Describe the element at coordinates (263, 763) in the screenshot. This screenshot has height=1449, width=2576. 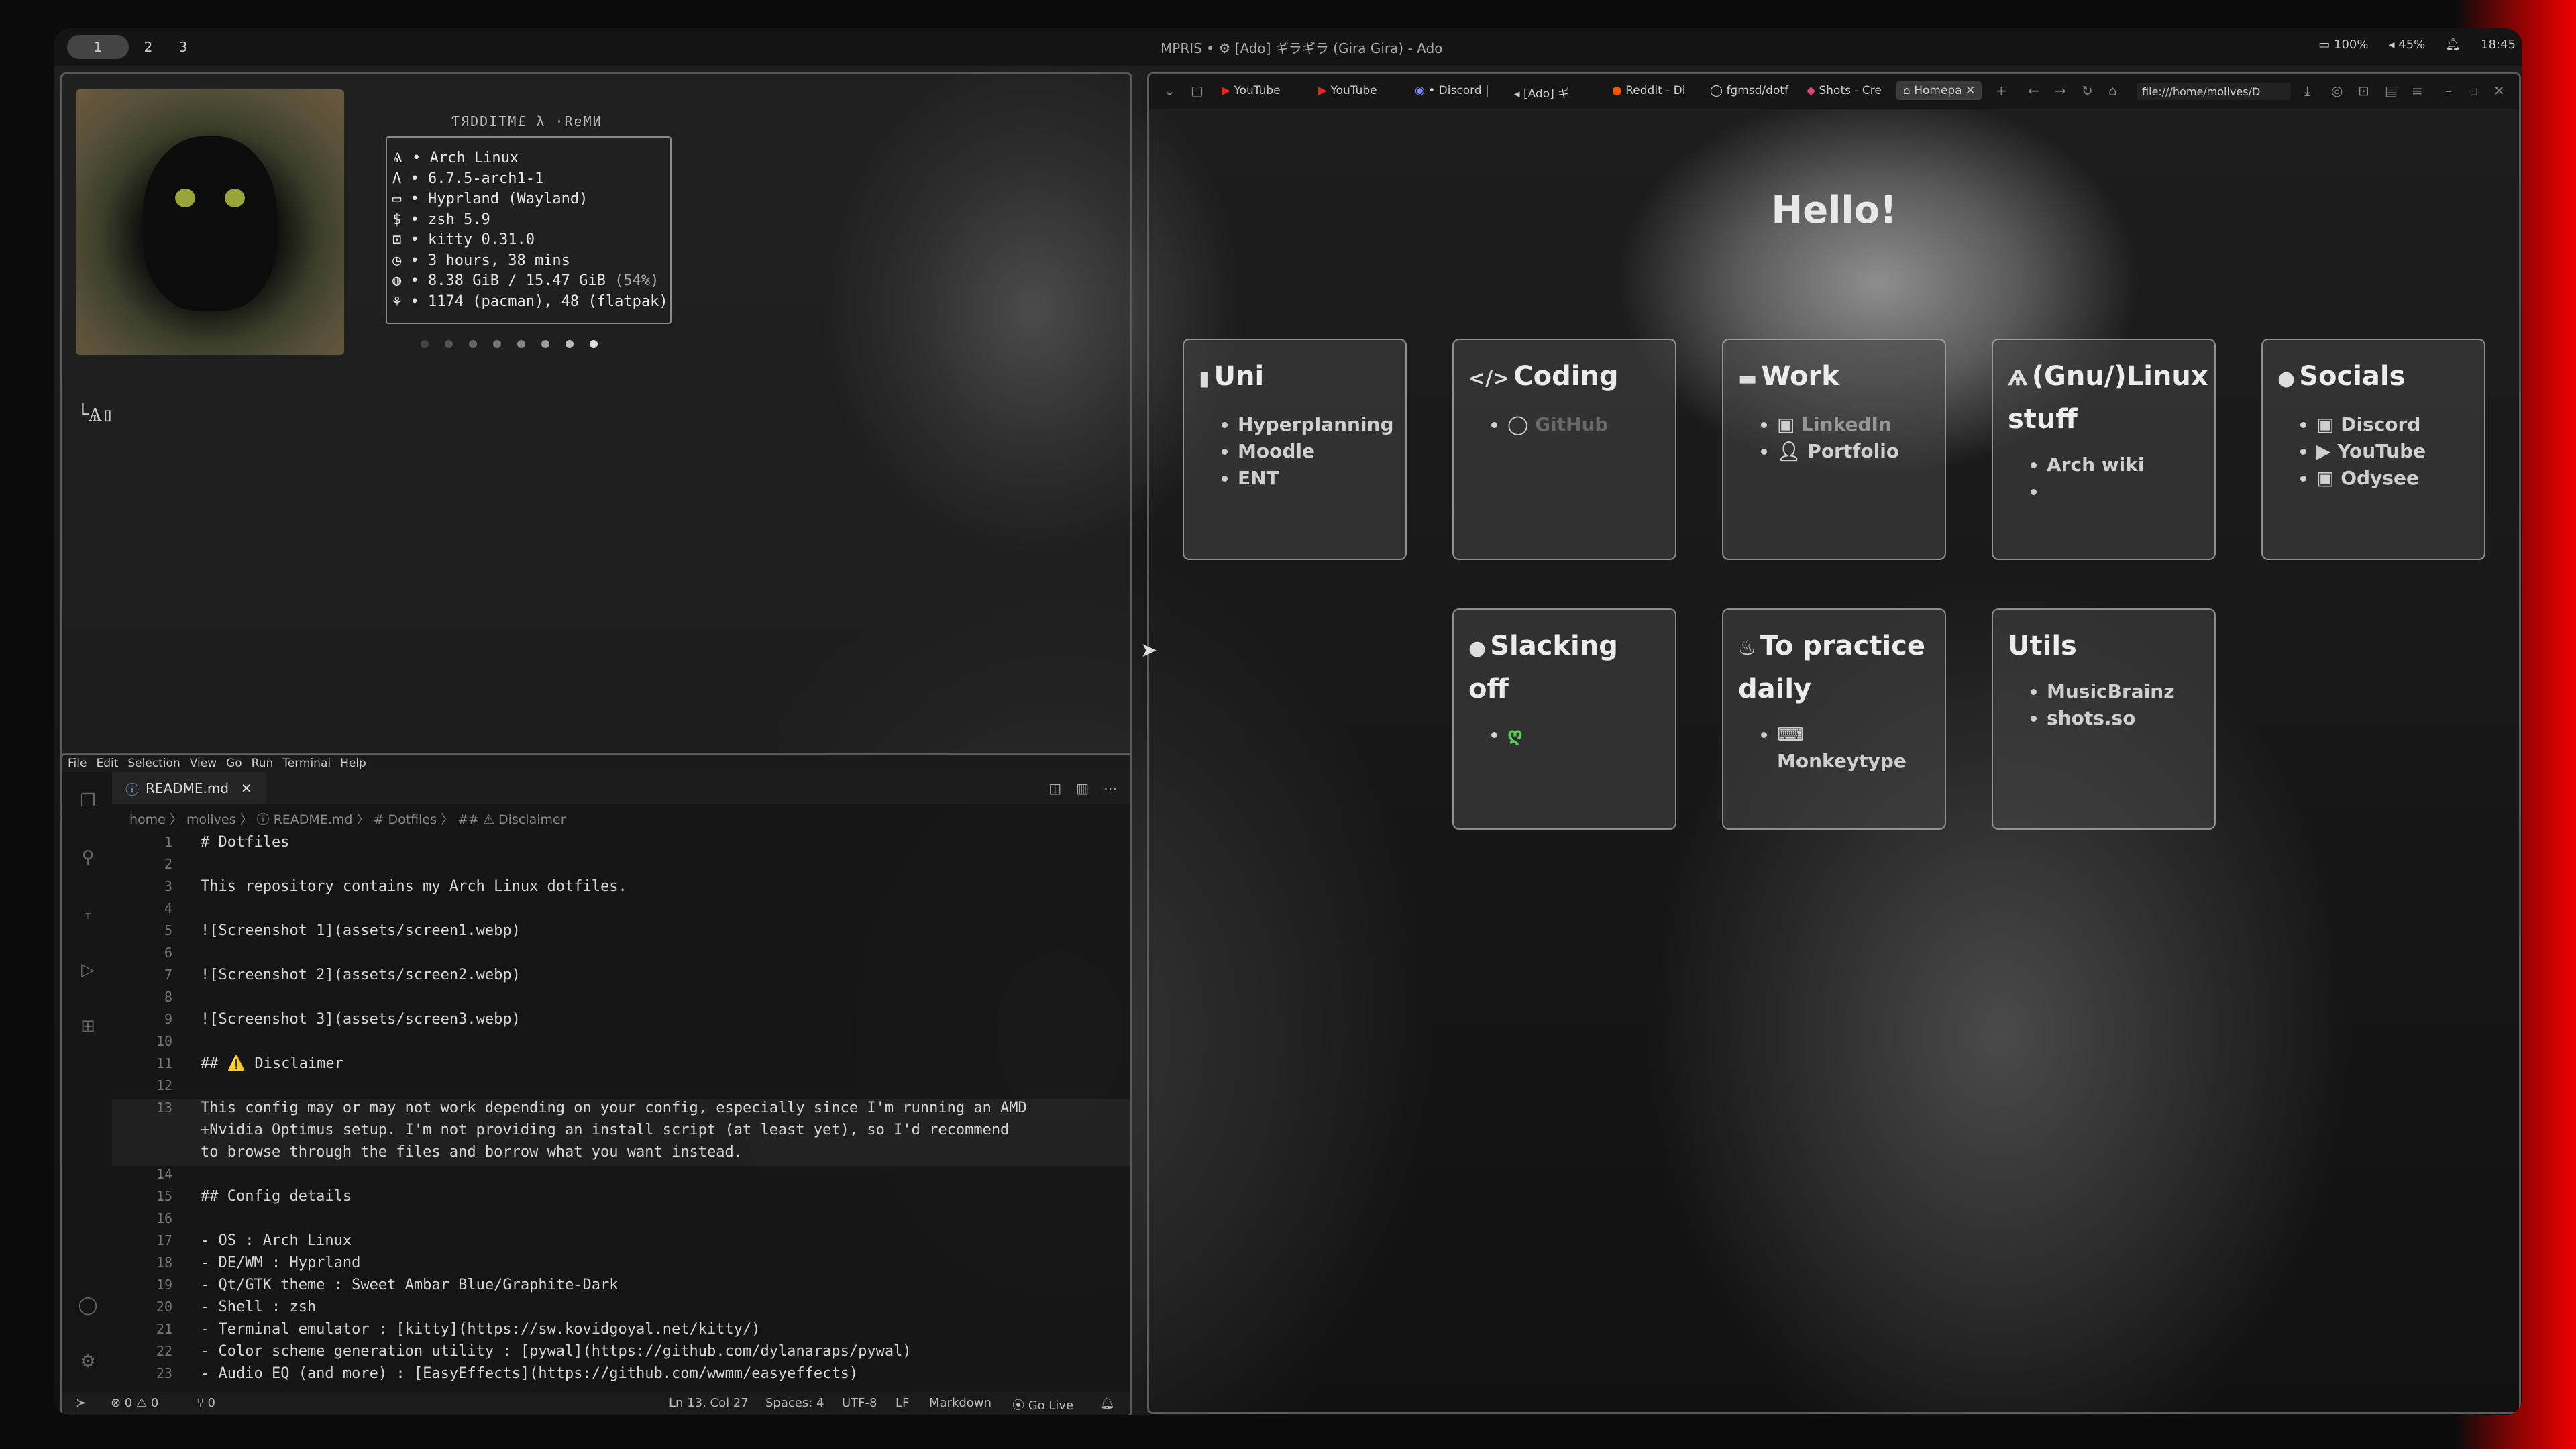
I see `menu-run: Run` at that location.